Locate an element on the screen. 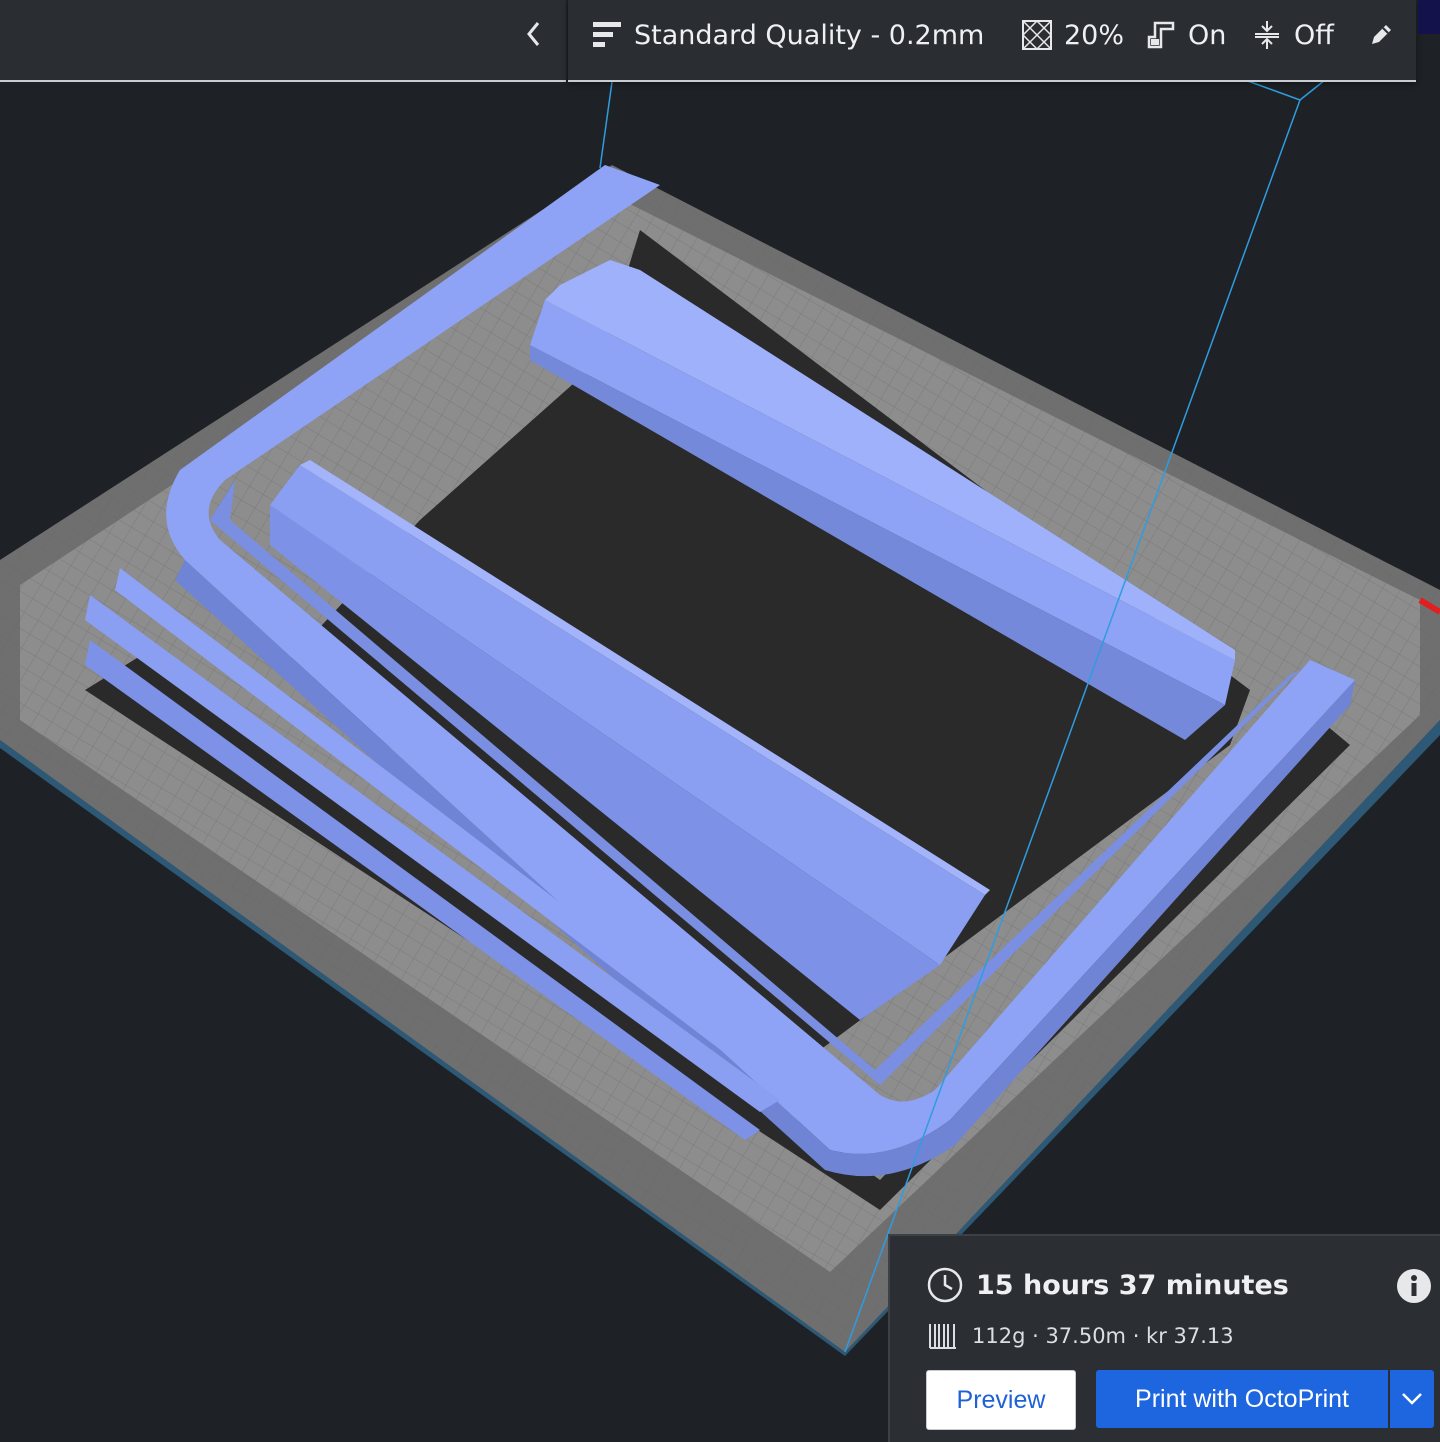 The image size is (1440, 1442). print-settings-bar: Standard Quality - 0.2mm 20% On Off is located at coordinates (992, 41).